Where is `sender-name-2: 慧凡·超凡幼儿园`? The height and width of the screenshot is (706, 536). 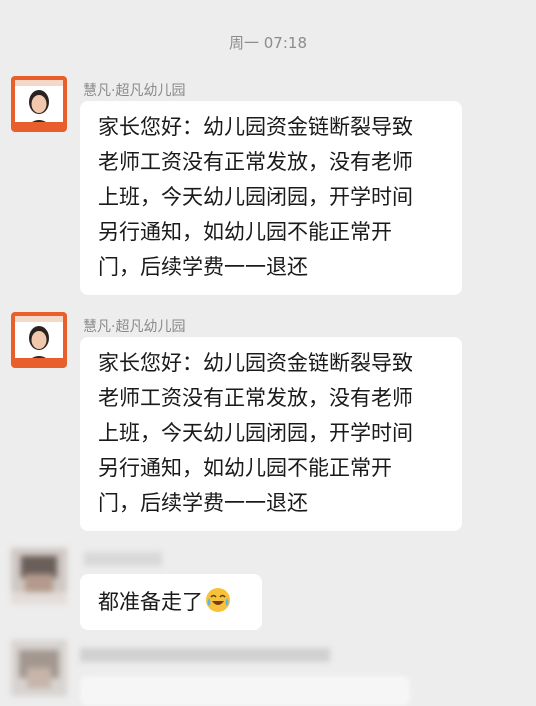 sender-name-2: 慧凡·超凡幼儿园 is located at coordinates (134, 327).